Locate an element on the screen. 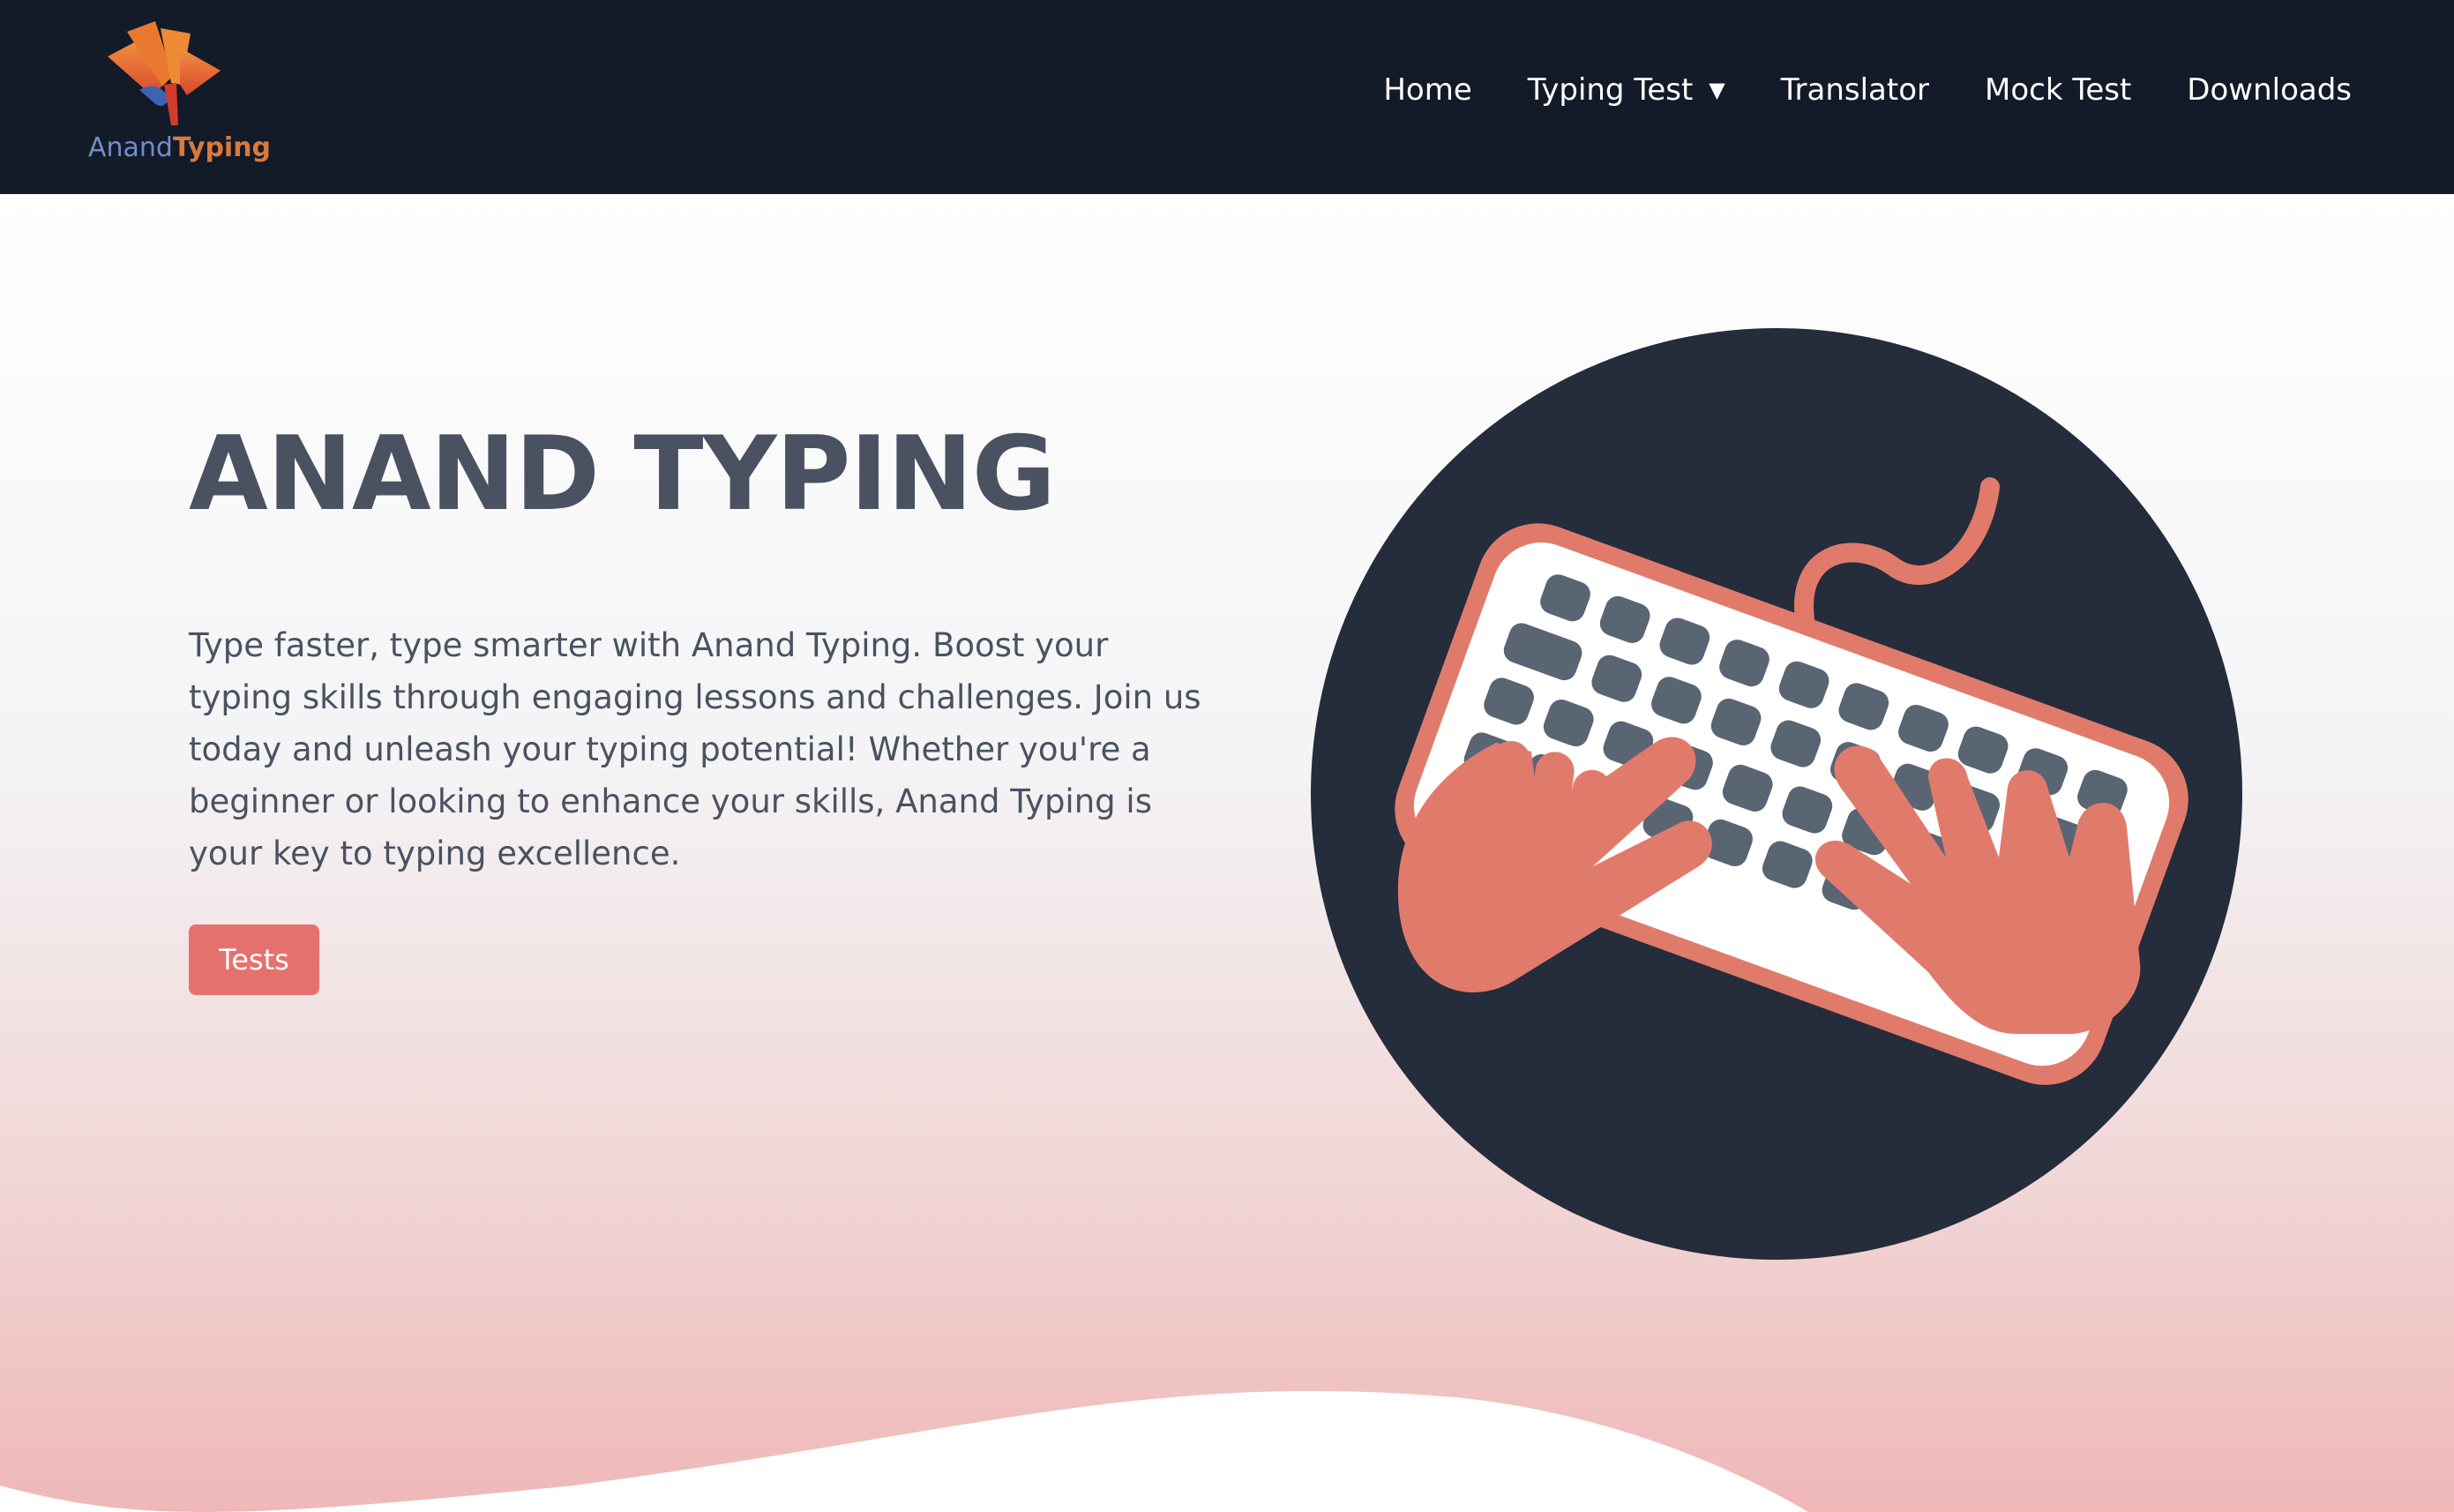  tests-button: Tests is located at coordinates (254, 959).